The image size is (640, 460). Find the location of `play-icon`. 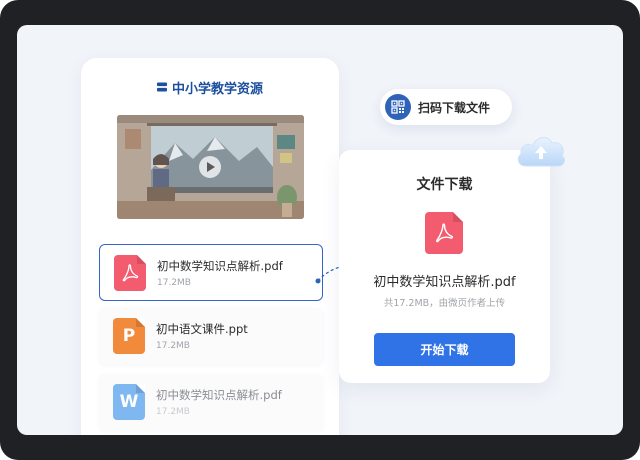

play-icon is located at coordinates (210, 167).